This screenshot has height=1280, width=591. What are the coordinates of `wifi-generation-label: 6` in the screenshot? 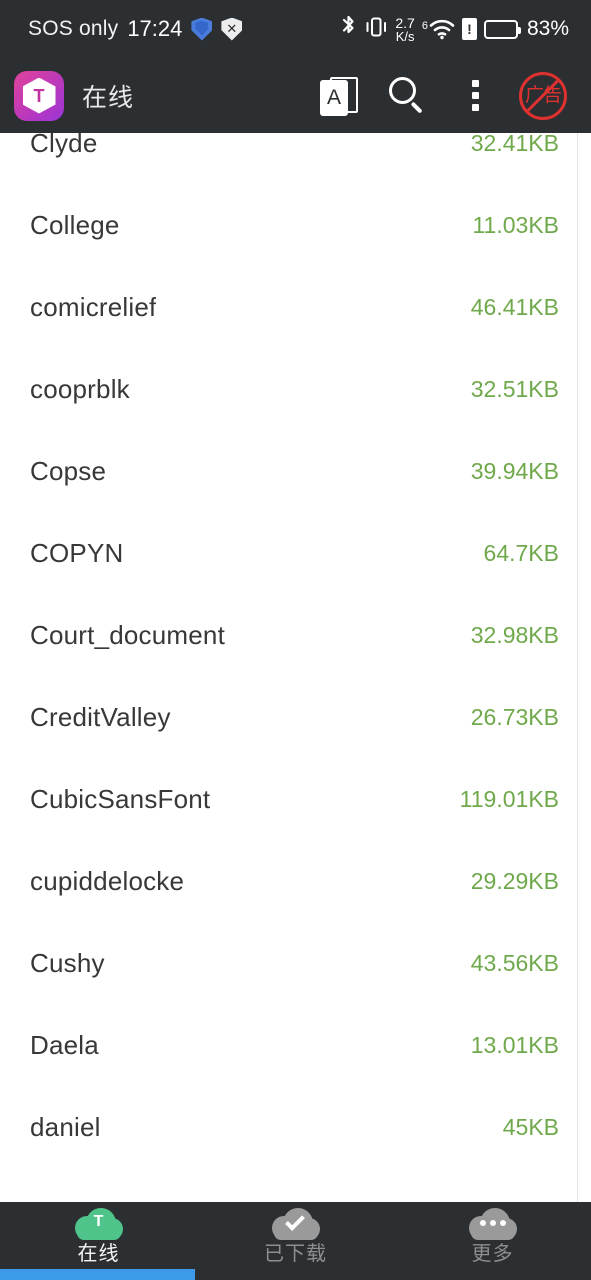 It's located at (424, 26).